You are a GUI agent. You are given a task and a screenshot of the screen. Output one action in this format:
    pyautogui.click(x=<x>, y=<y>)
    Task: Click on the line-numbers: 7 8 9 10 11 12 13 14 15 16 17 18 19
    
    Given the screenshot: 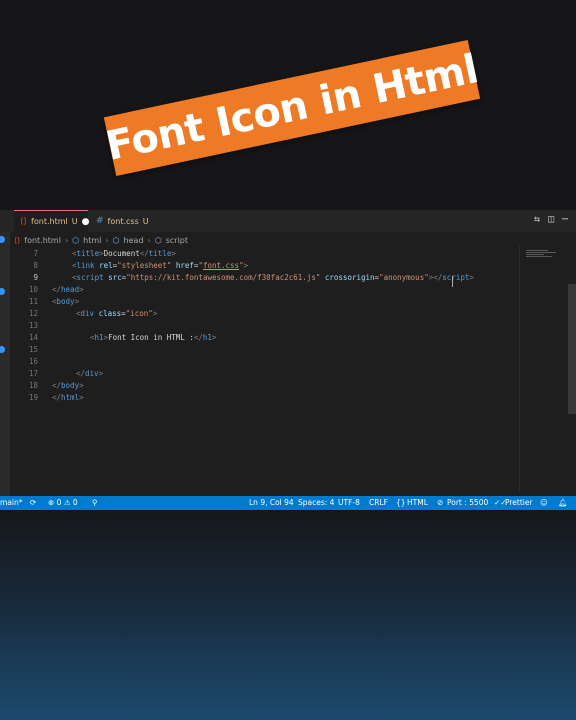 What is the action you would take?
    pyautogui.click(x=26, y=326)
    